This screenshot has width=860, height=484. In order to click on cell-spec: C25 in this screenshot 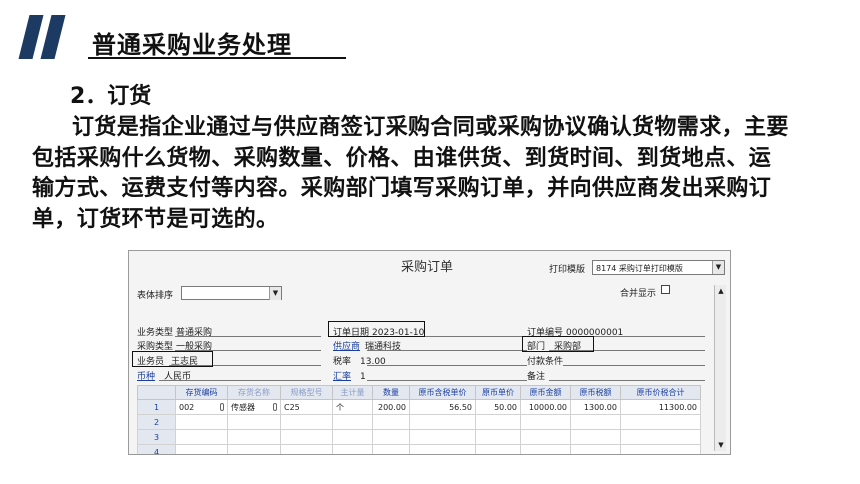, I will do `click(306, 407)`.